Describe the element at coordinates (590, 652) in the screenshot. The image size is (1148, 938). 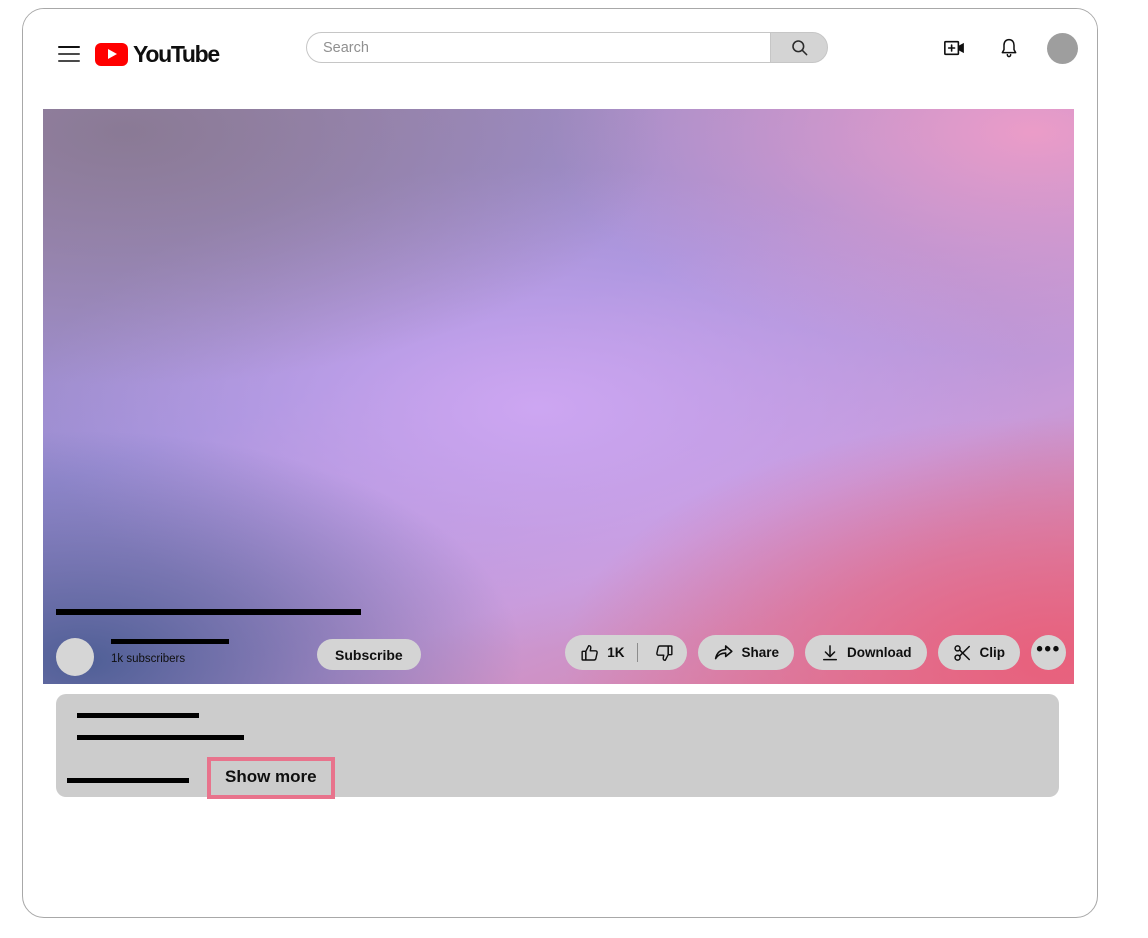
I see `thumbs-up-icon` at that location.